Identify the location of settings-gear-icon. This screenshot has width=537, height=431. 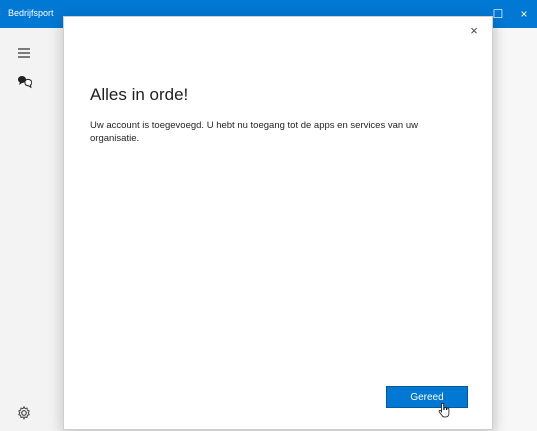
(24, 413).